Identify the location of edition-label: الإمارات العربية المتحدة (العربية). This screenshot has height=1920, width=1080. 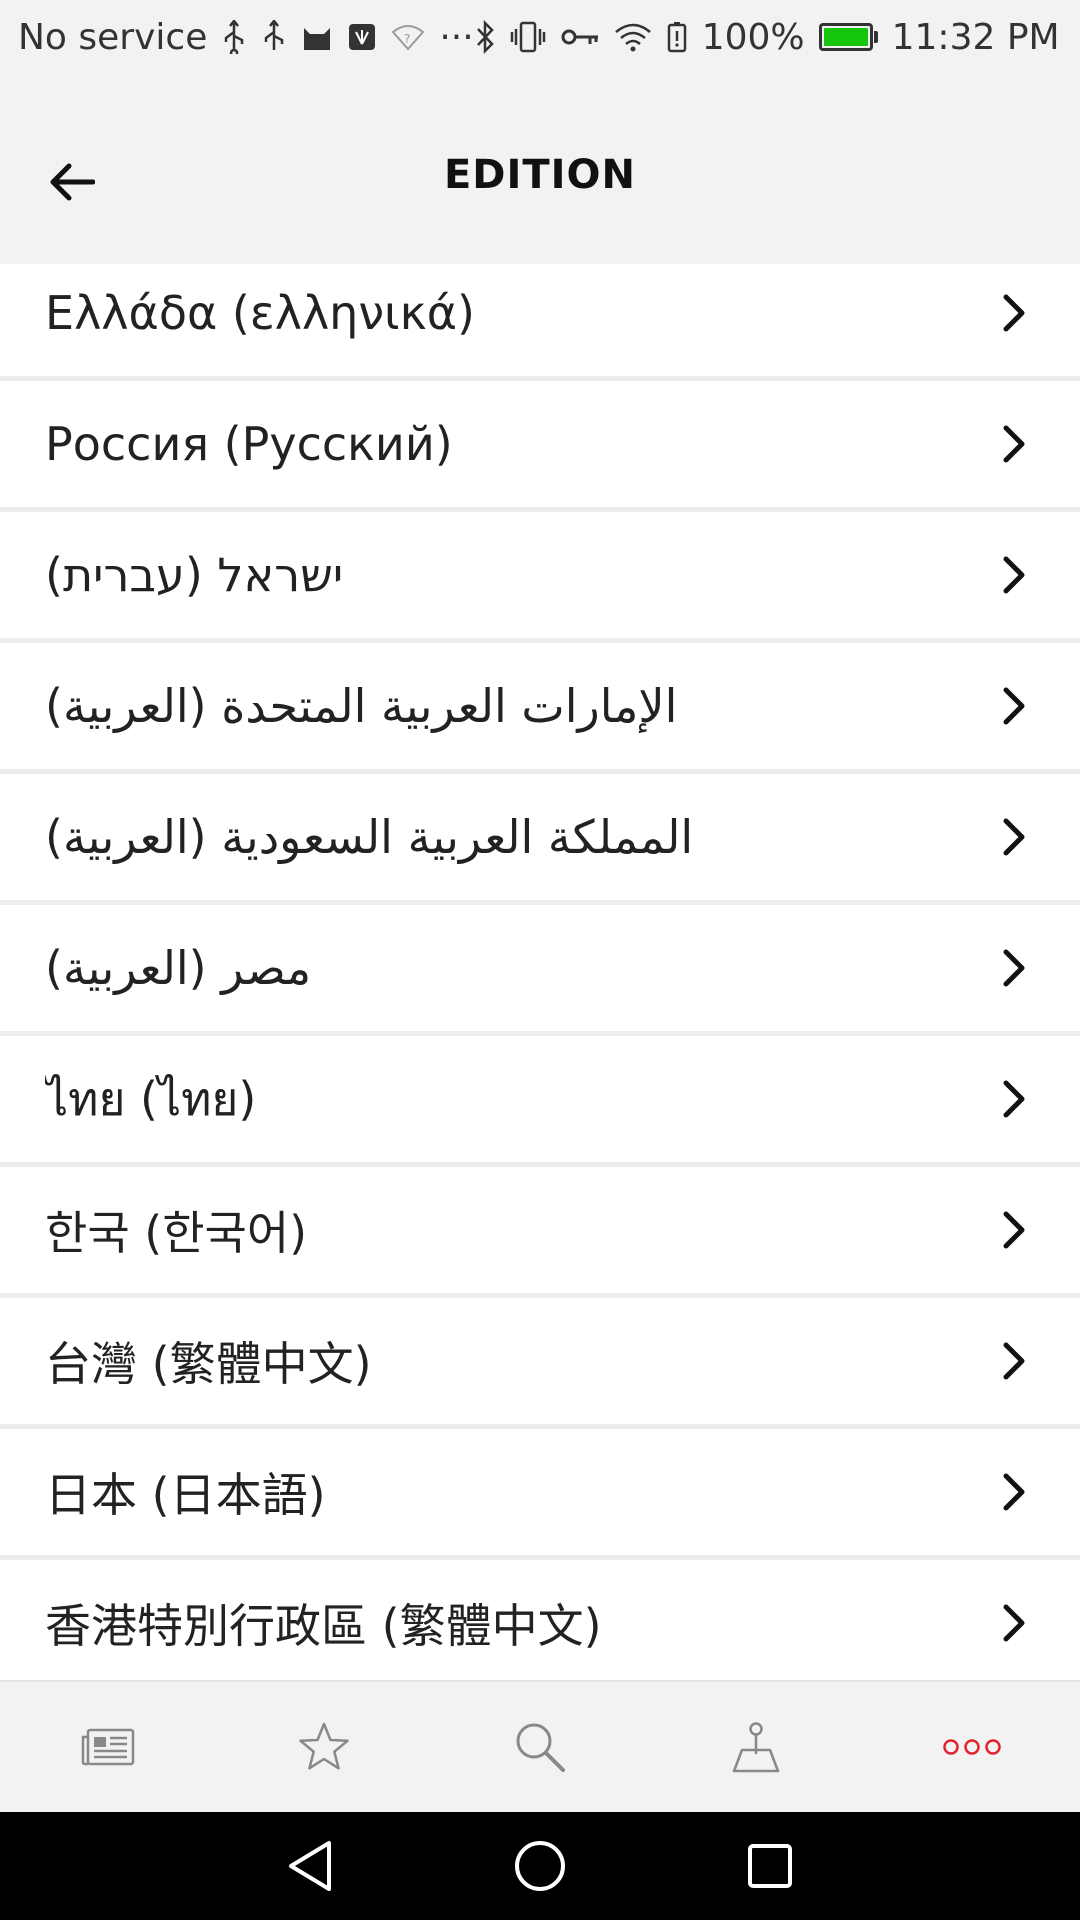
(361, 706).